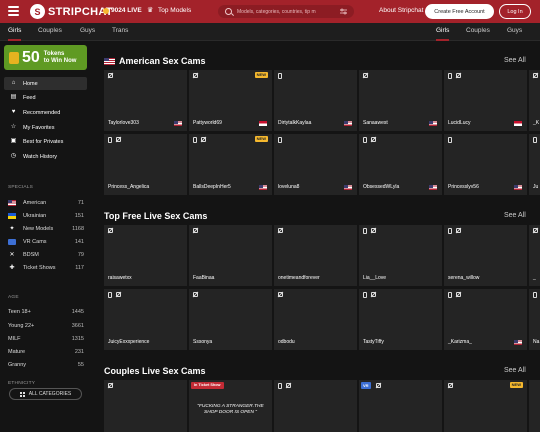 This screenshot has height=432, width=540. I want to click on see-all-top-free: See All, so click(515, 215).